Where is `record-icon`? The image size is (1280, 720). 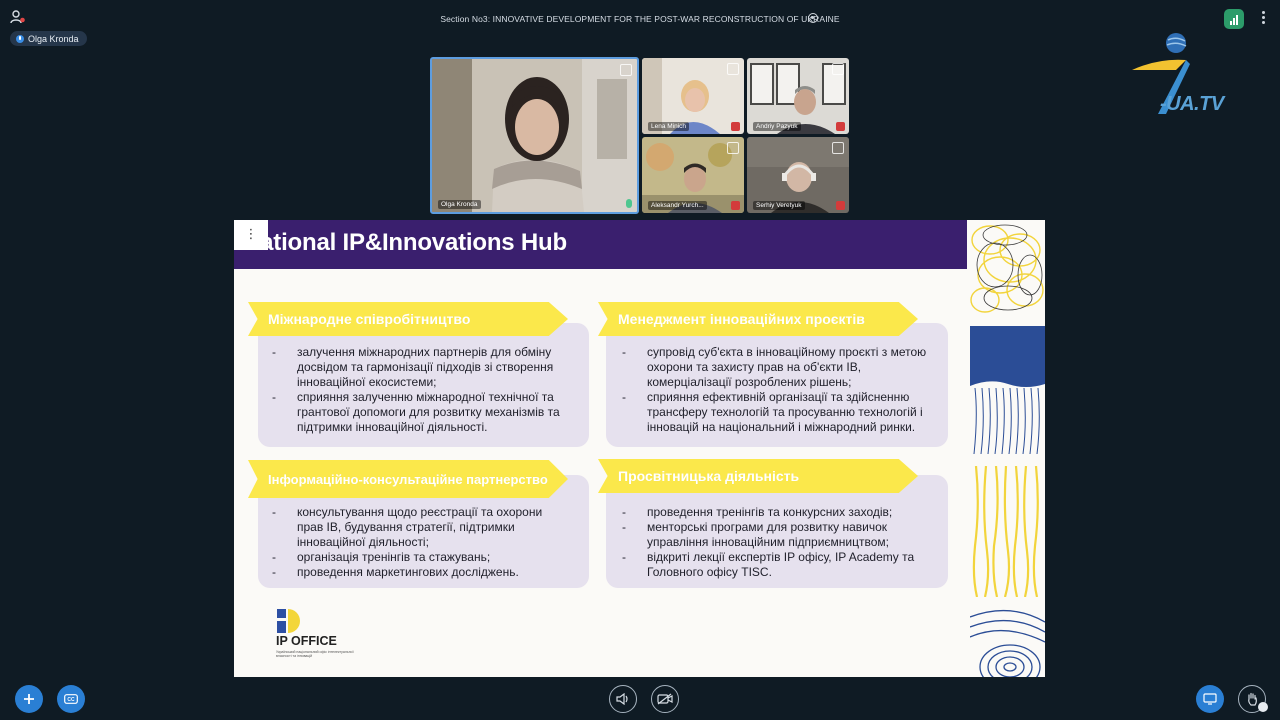
record-icon is located at coordinates (813, 18).